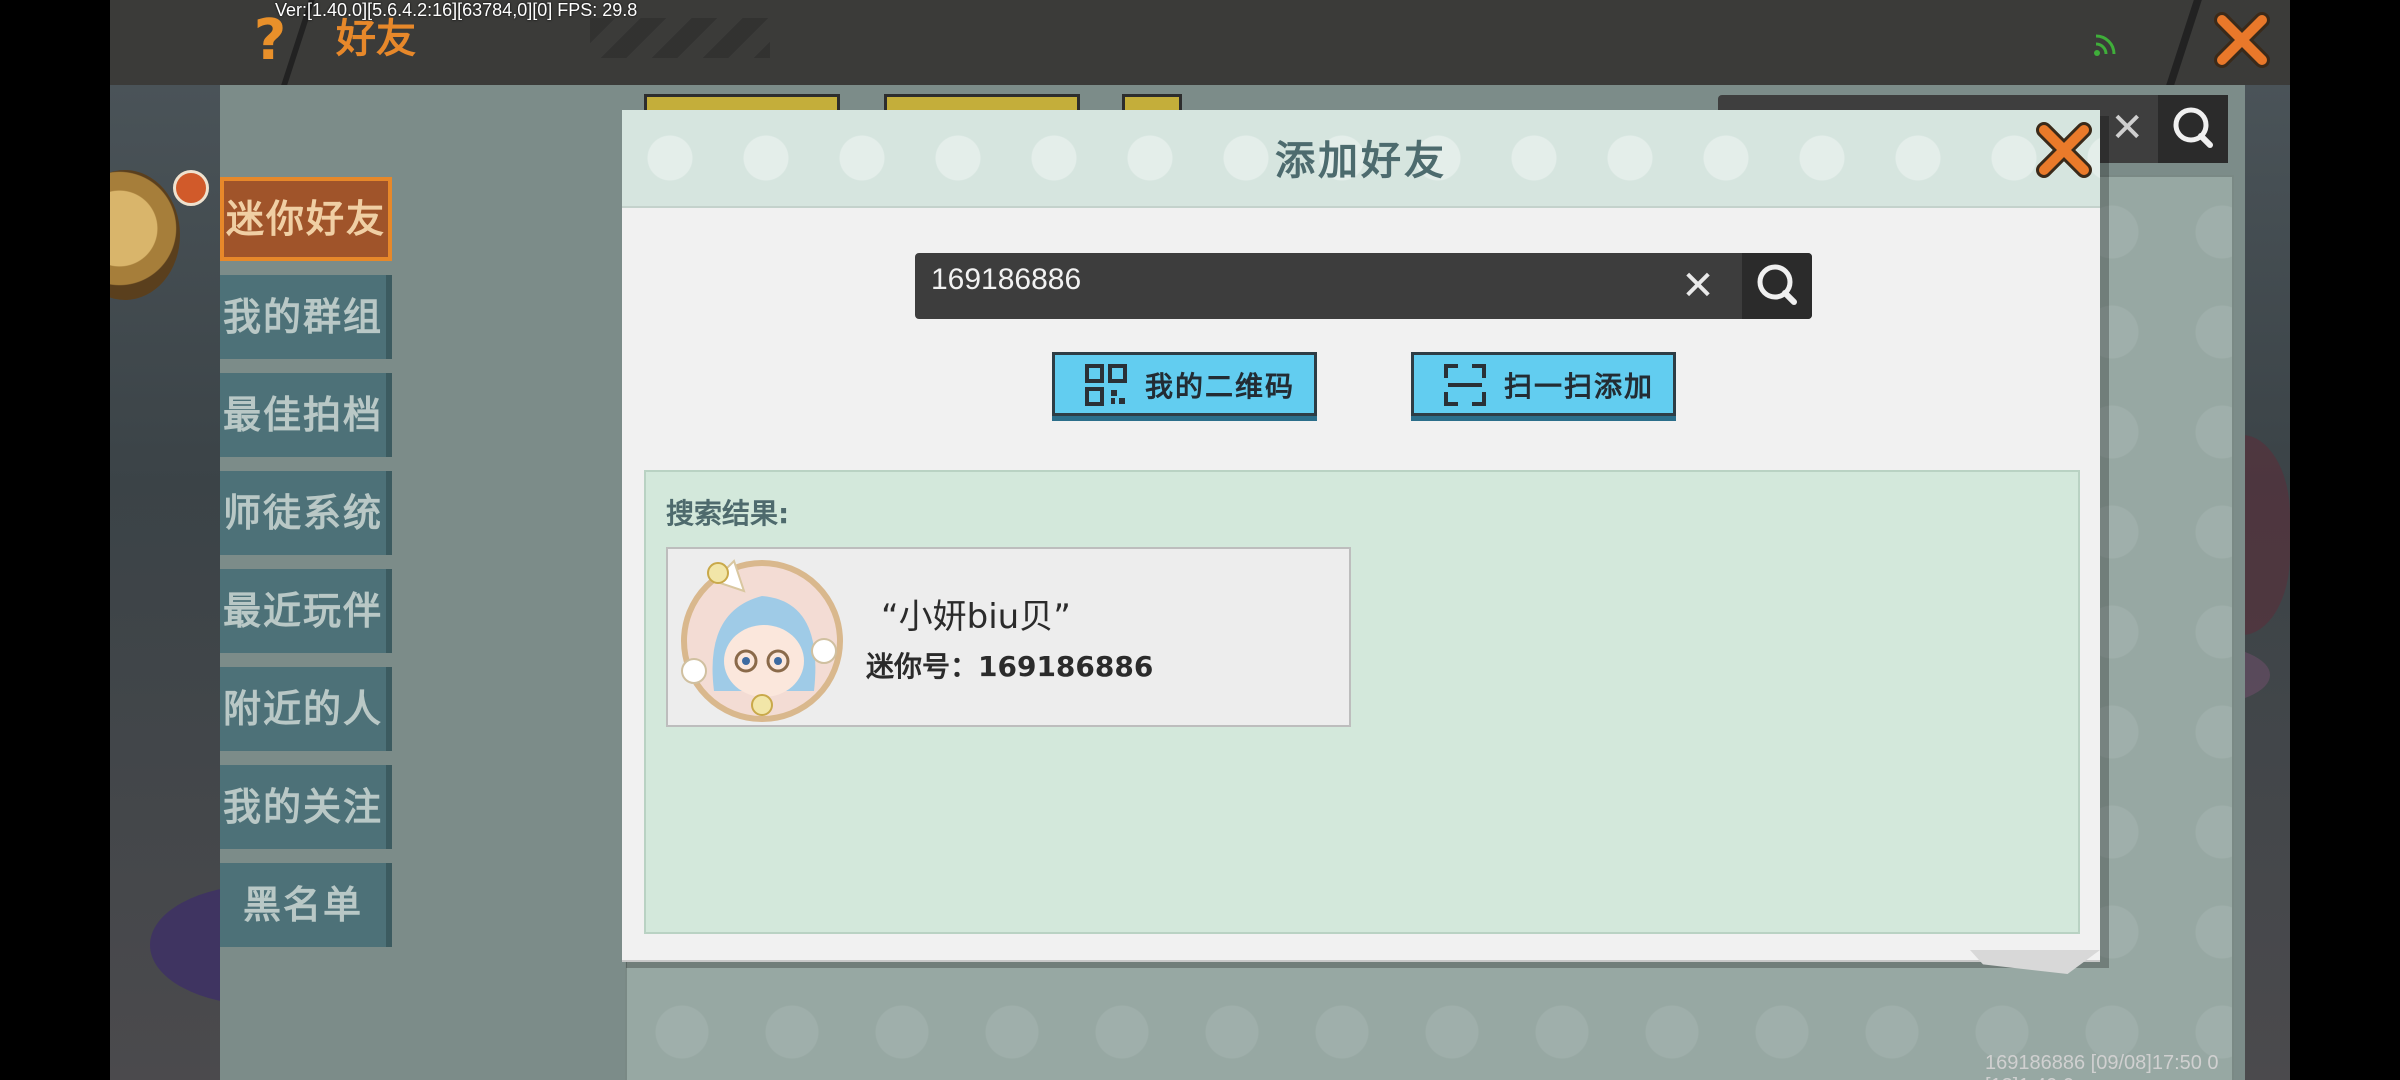  Describe the element at coordinates (1465, 385) in the screenshot. I see `scan-icon` at that location.